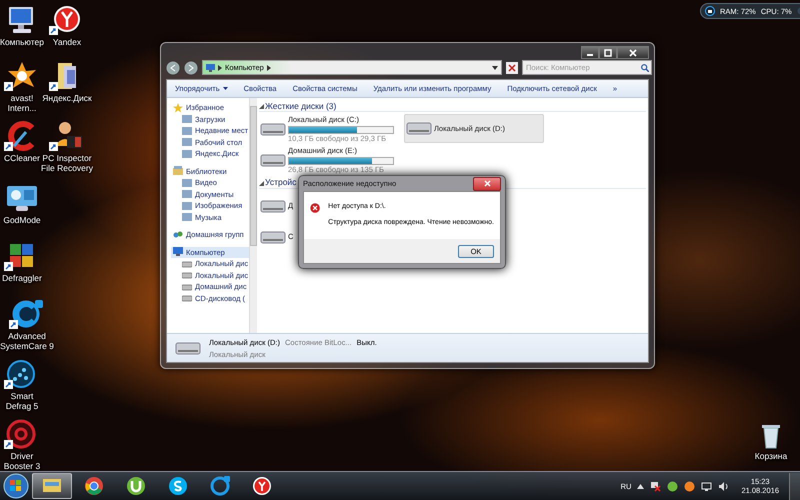 The height and width of the screenshot is (500, 800). What do you see at coordinates (173, 67) in the screenshot?
I see `back-icon` at bounding box center [173, 67].